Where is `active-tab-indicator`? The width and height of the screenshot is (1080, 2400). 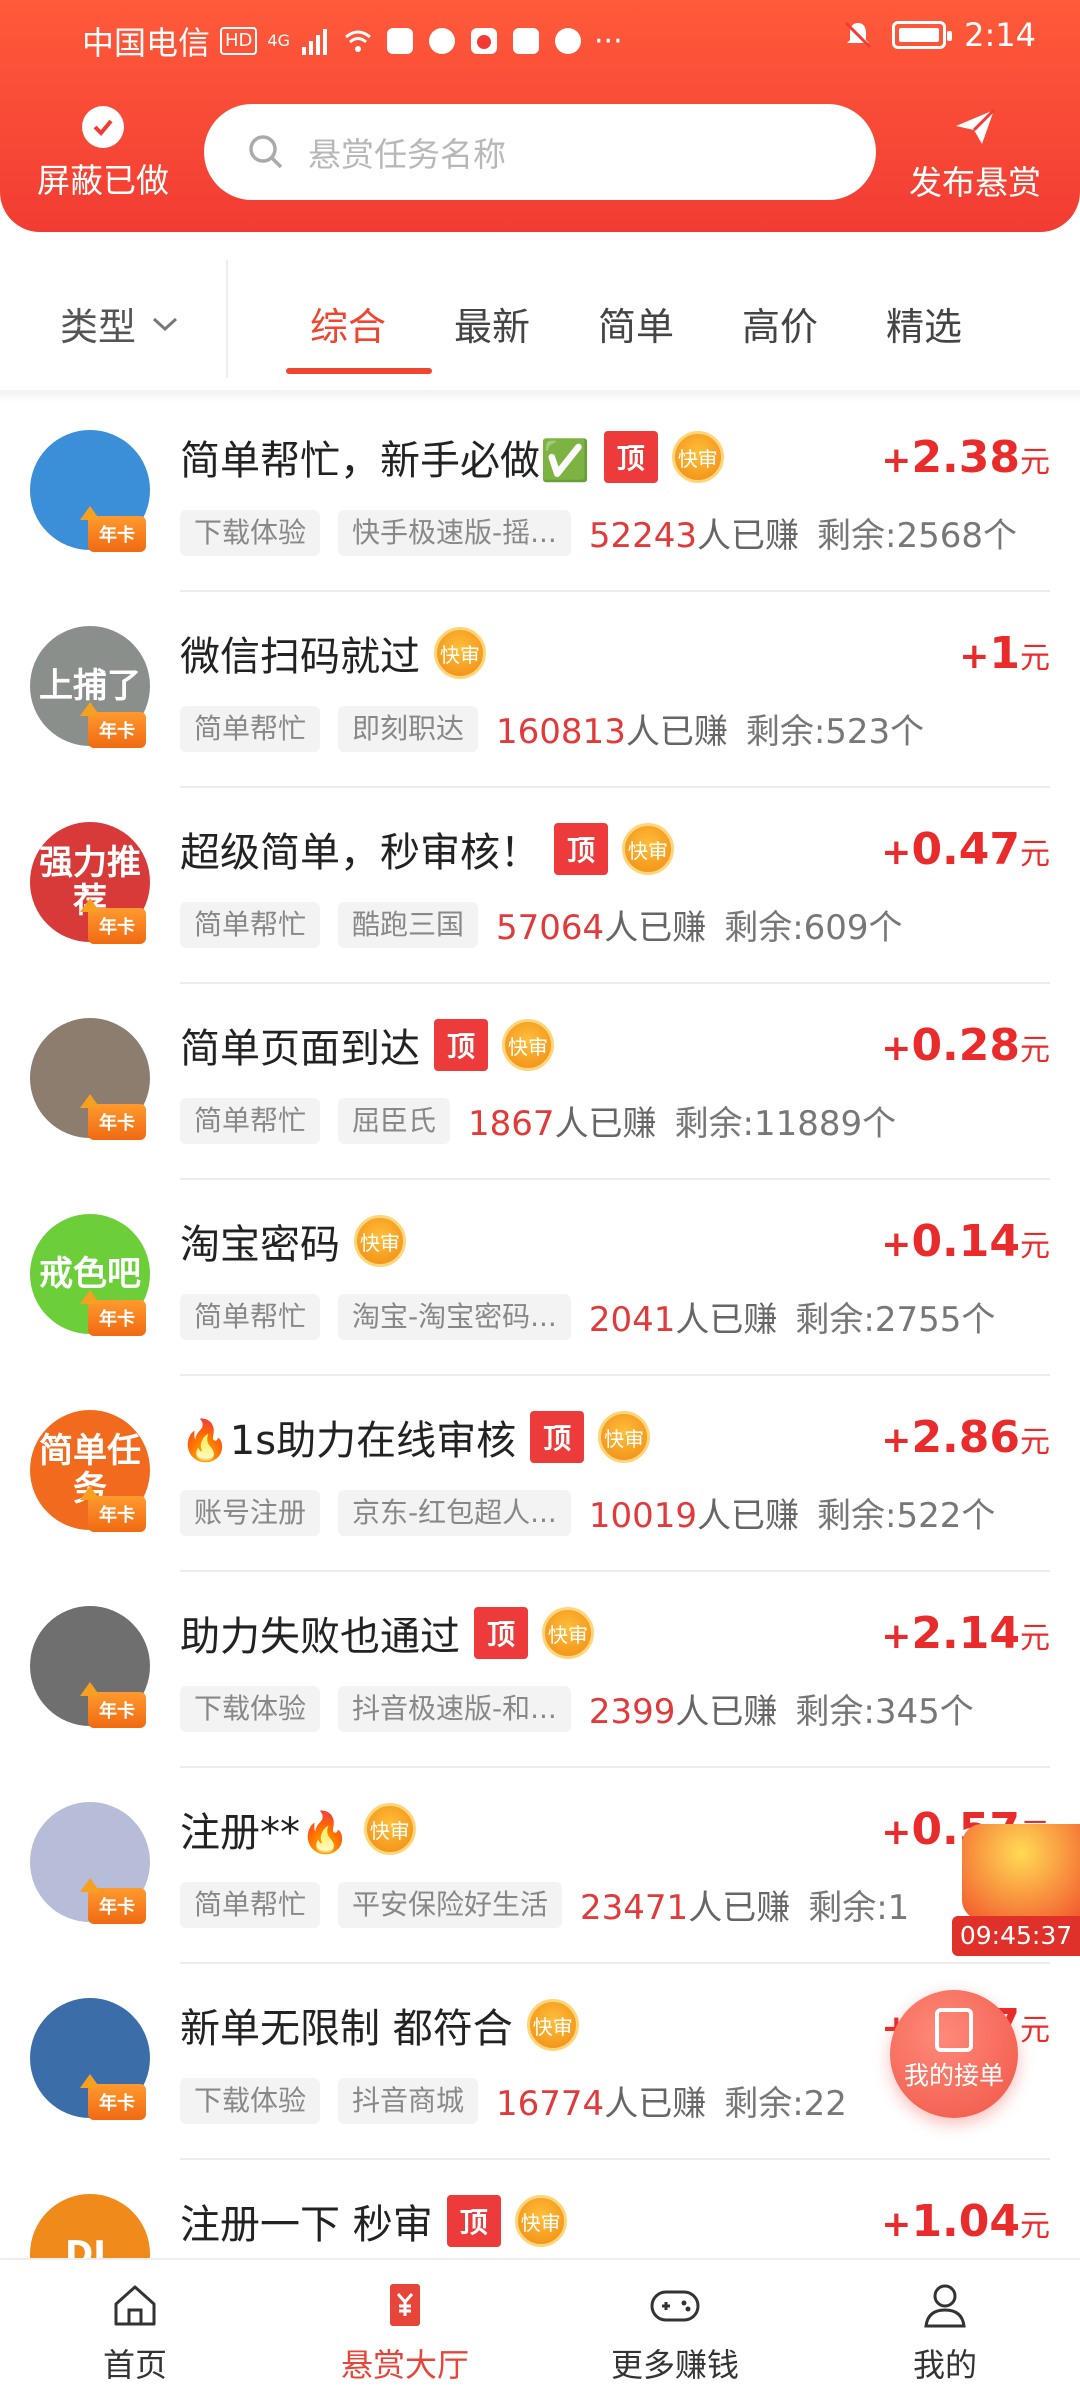 active-tab-indicator is located at coordinates (359, 371).